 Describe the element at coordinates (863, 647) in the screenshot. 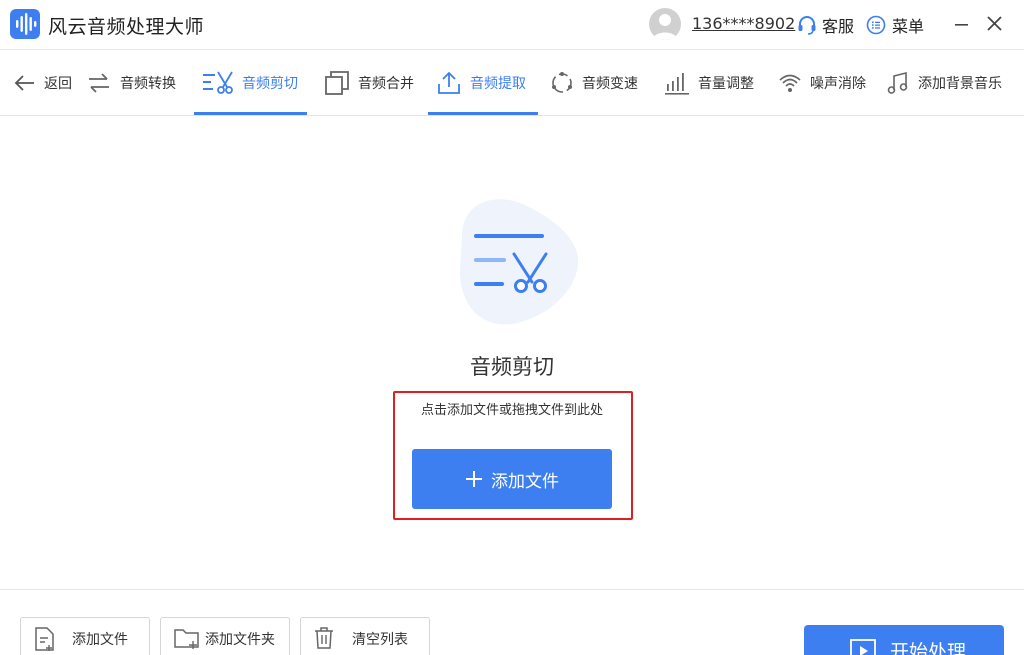

I see `play-icon` at that location.